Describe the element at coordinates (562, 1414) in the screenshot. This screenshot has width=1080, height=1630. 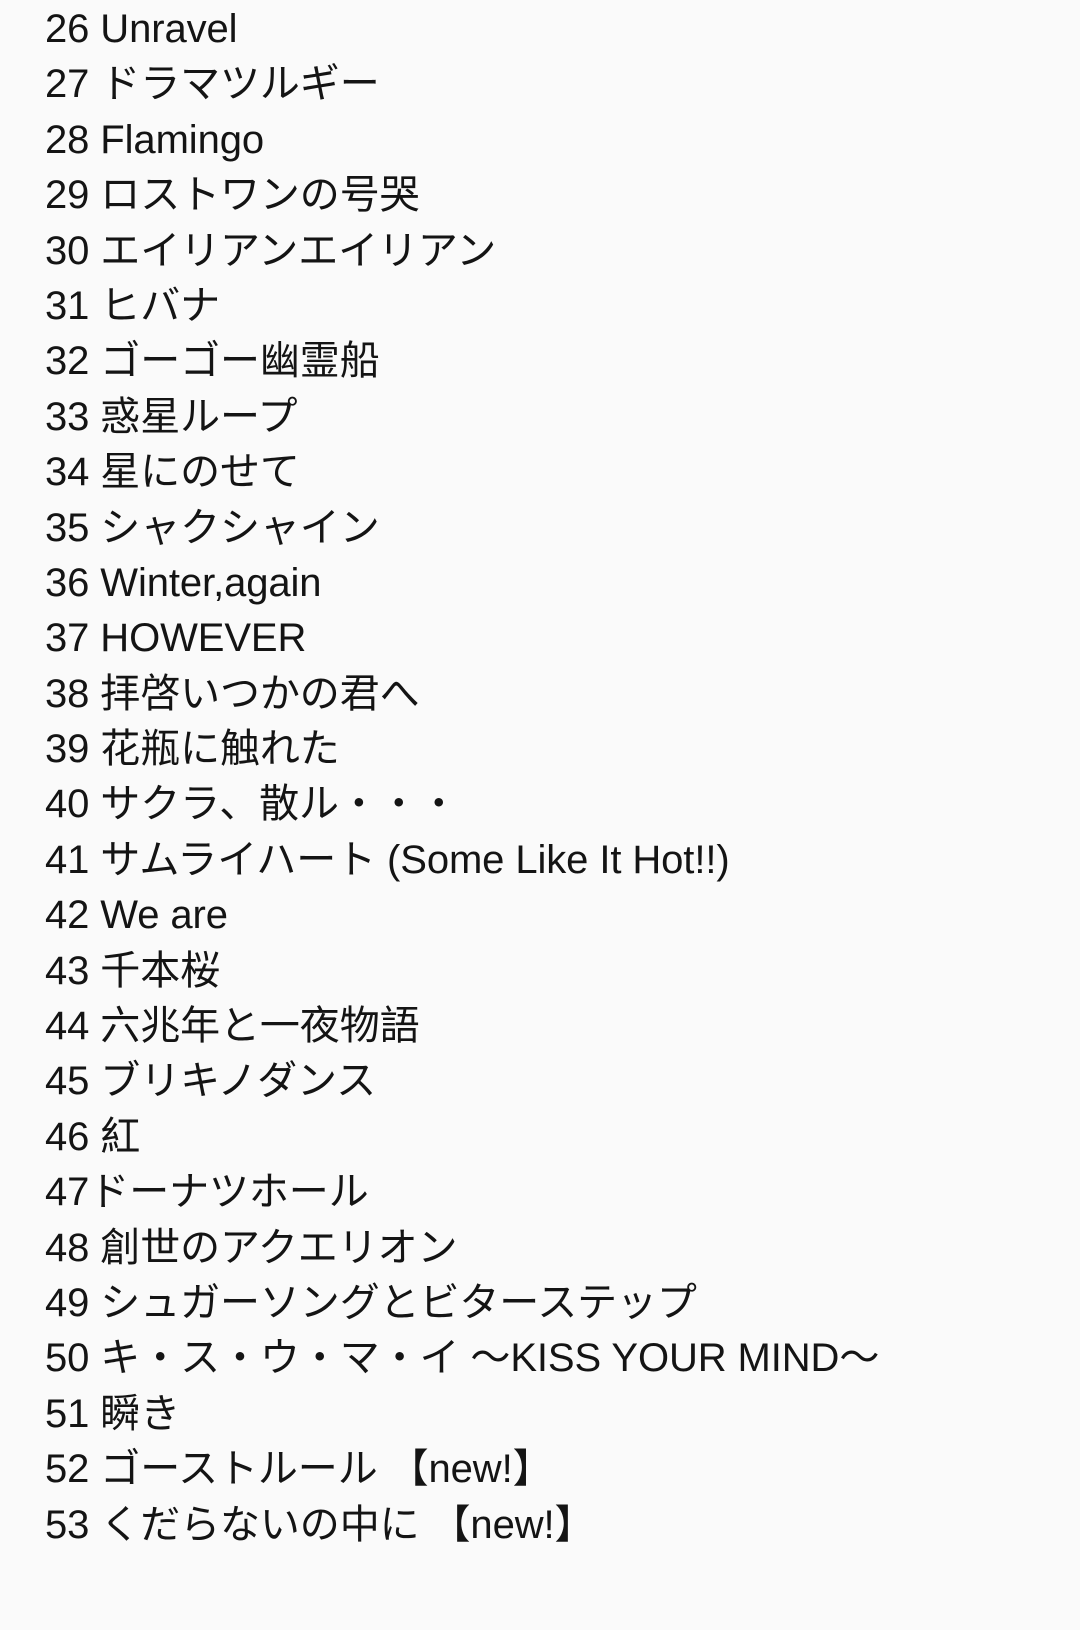
I see `list-item: 51 瞬き` at that location.